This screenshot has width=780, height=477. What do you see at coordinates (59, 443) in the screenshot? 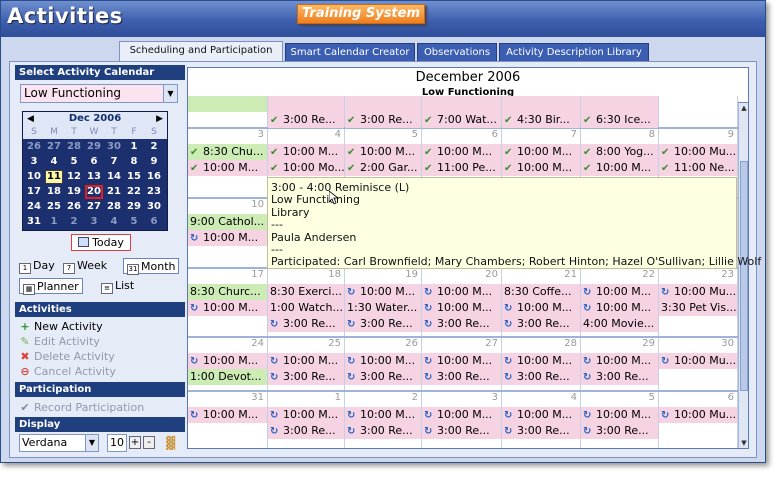
I see `font-select: Verdana ▼` at bounding box center [59, 443].